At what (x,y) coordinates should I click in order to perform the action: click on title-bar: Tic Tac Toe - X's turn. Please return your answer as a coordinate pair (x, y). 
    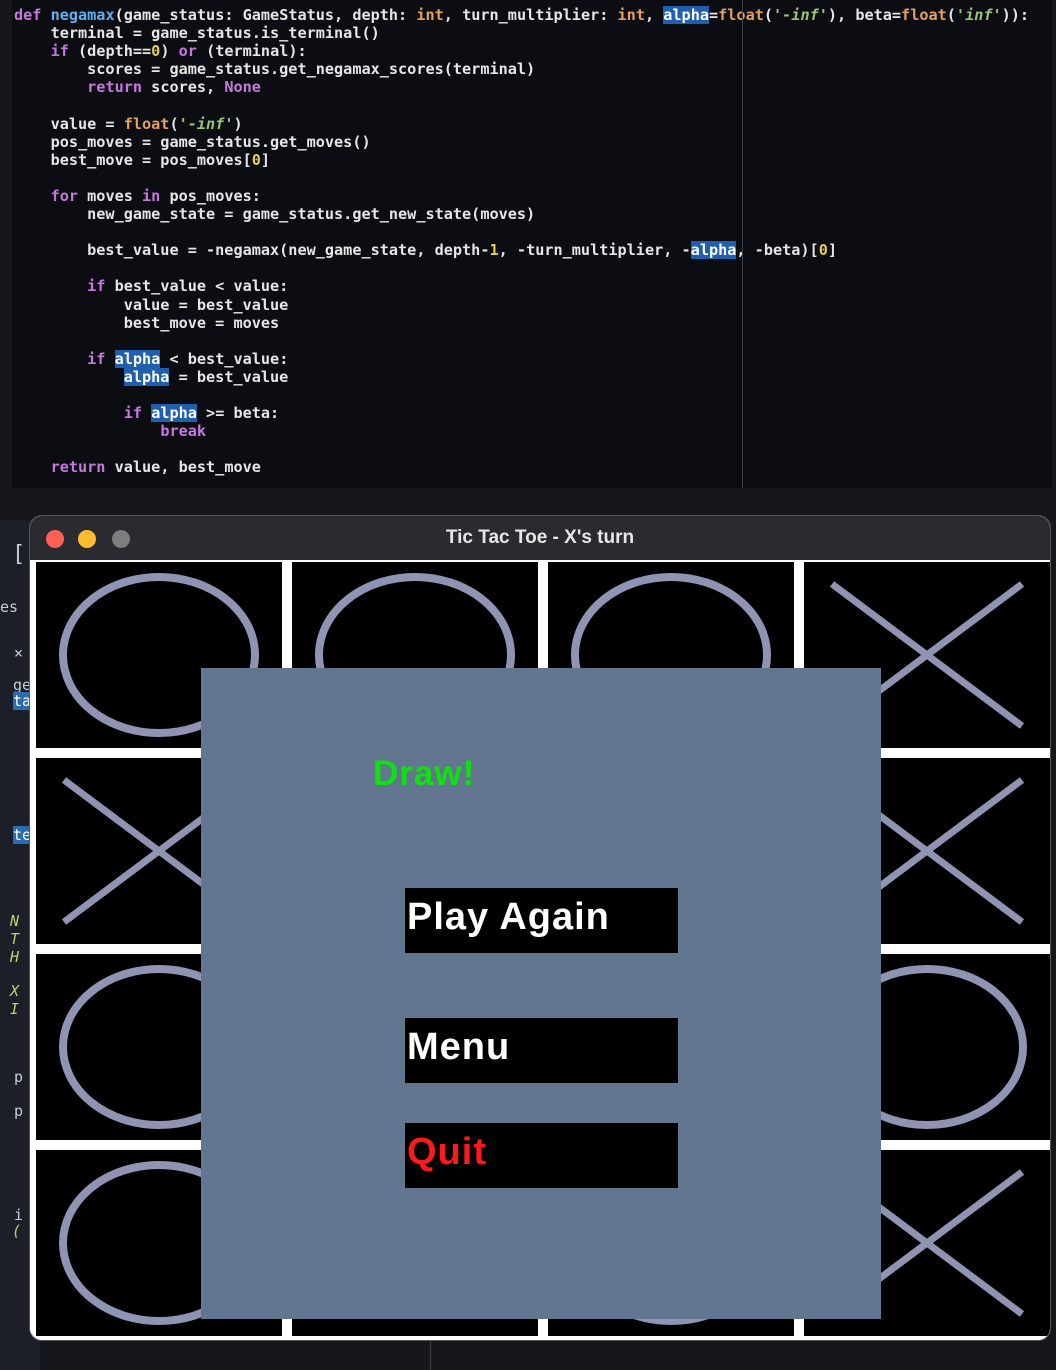
    Looking at the image, I should click on (540, 538).